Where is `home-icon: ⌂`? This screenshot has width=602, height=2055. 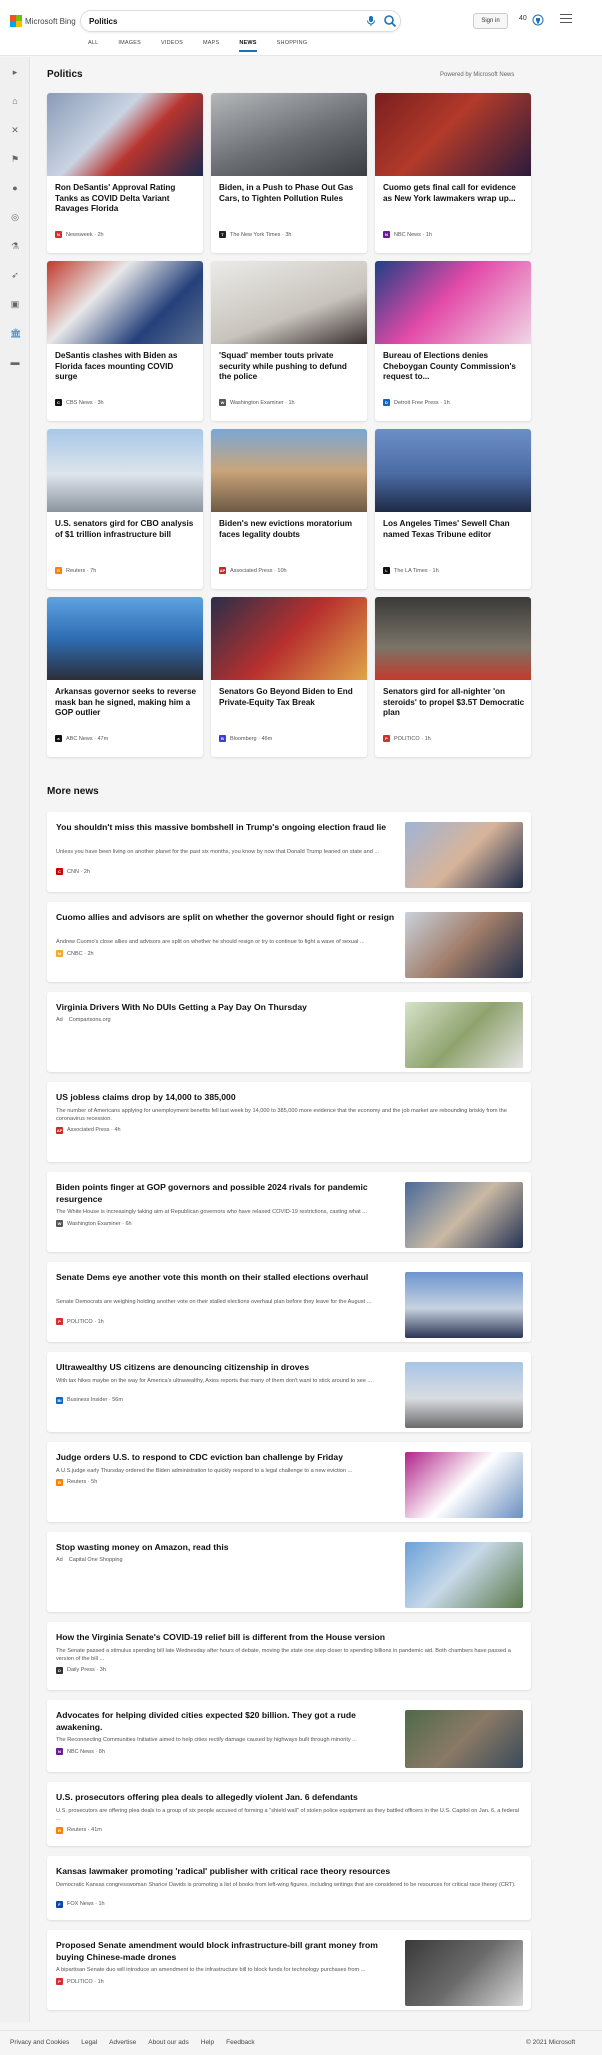 home-icon: ⌂ is located at coordinates (15, 101).